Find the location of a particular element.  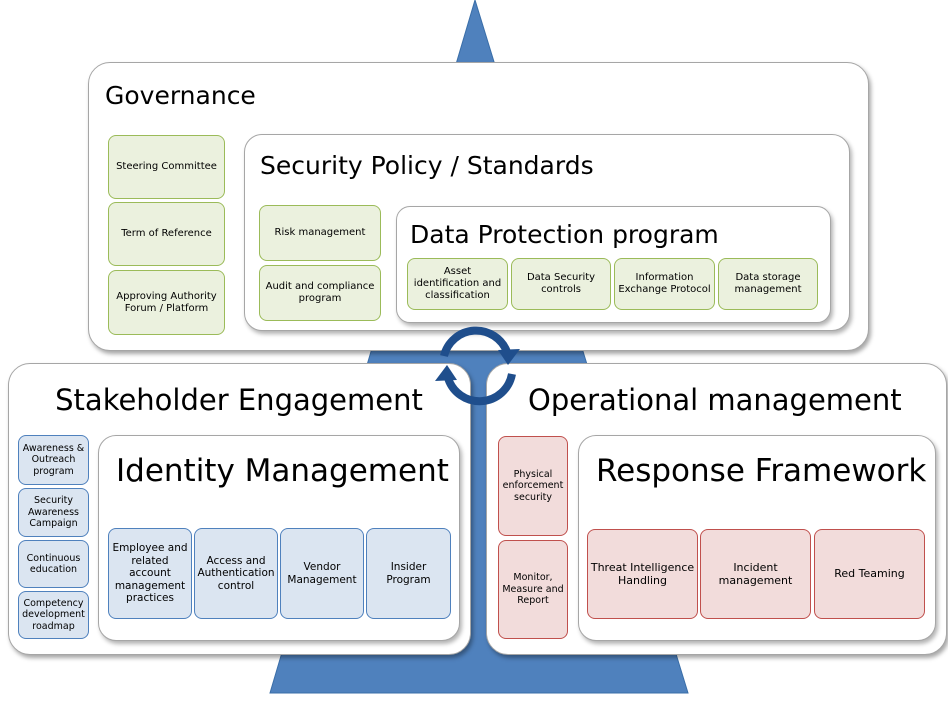

data-protection-item: Data Security controls is located at coordinates (561, 284).